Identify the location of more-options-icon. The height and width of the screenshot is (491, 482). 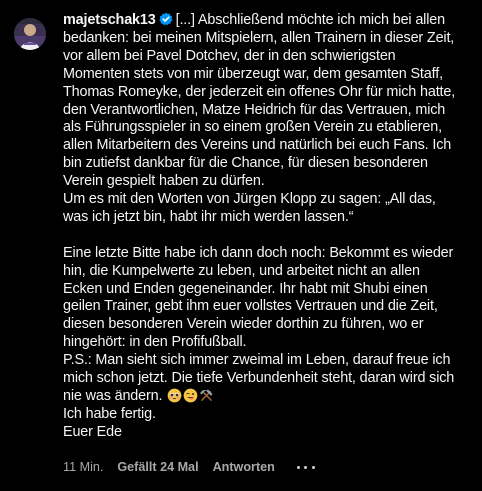
(305, 467).